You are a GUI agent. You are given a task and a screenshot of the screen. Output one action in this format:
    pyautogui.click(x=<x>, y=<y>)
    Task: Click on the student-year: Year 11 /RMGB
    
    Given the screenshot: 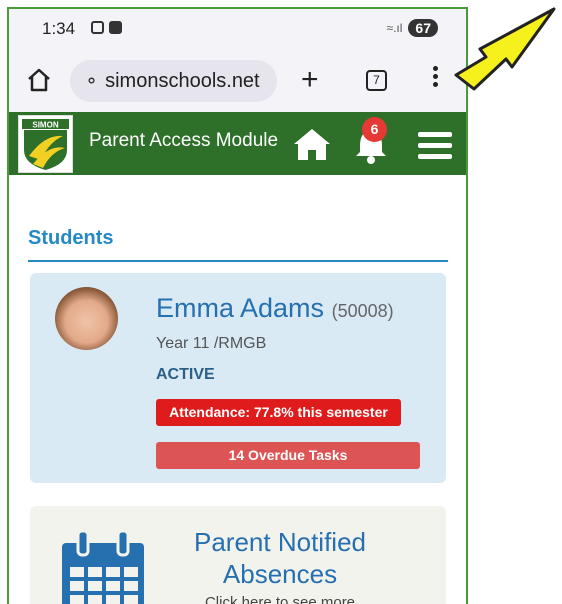 What is the action you would take?
    pyautogui.click(x=211, y=343)
    